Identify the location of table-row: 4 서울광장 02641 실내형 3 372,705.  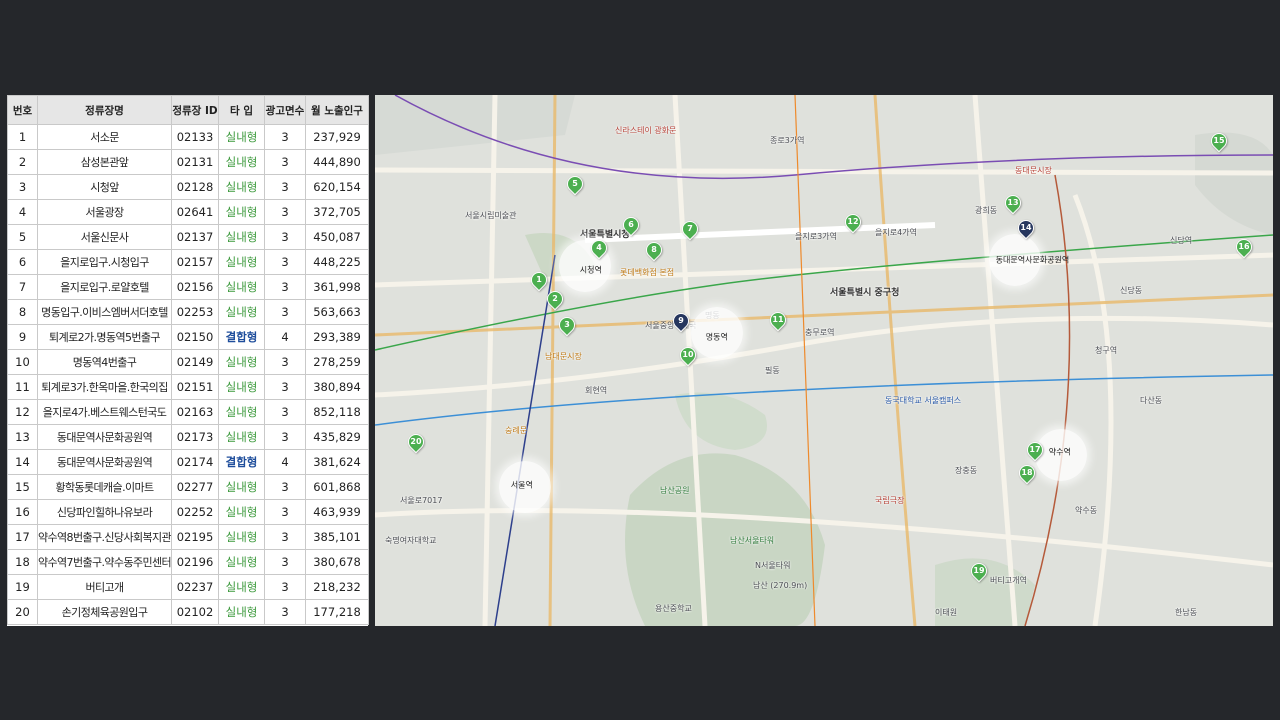
(188, 212).